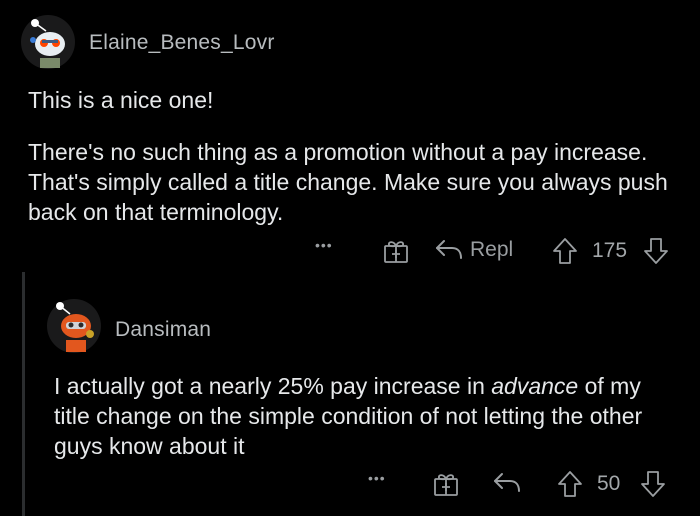 The height and width of the screenshot is (516, 700). I want to click on comment-text-emphasis: advance, so click(535, 386).